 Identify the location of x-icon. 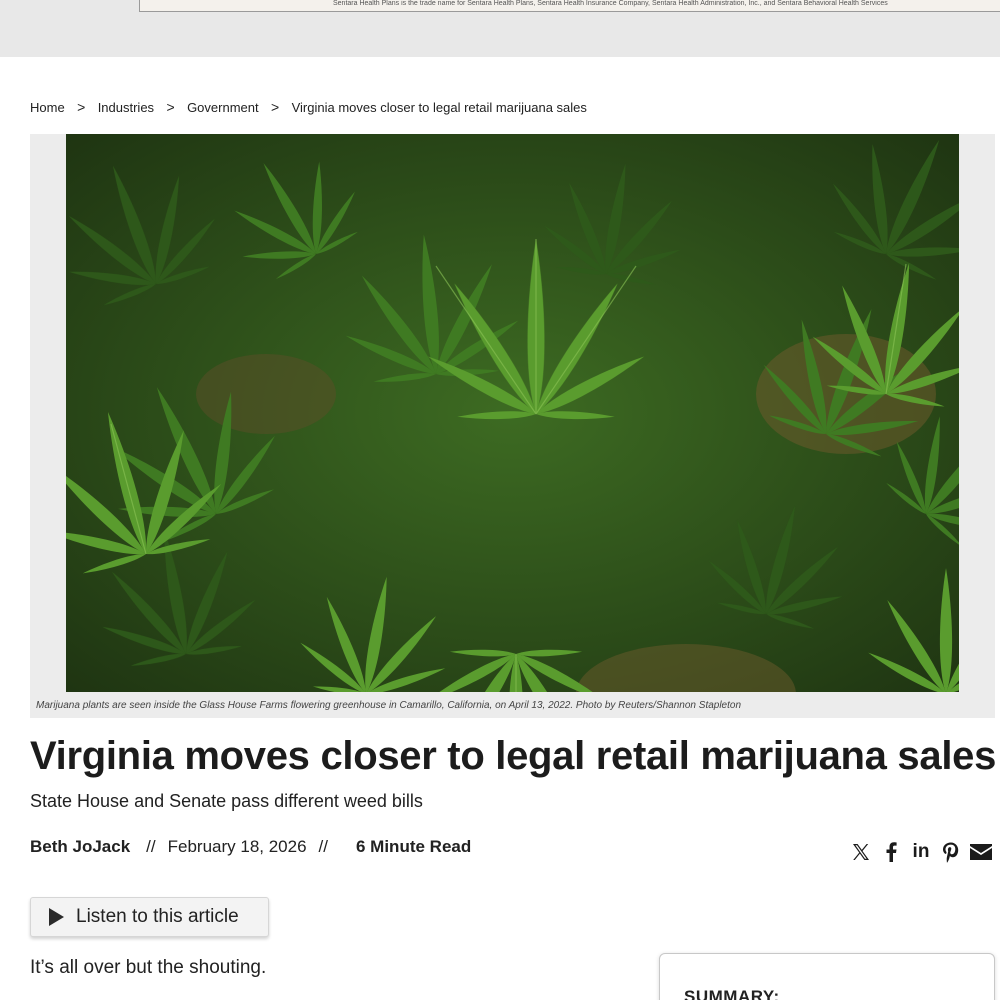
(861, 852).